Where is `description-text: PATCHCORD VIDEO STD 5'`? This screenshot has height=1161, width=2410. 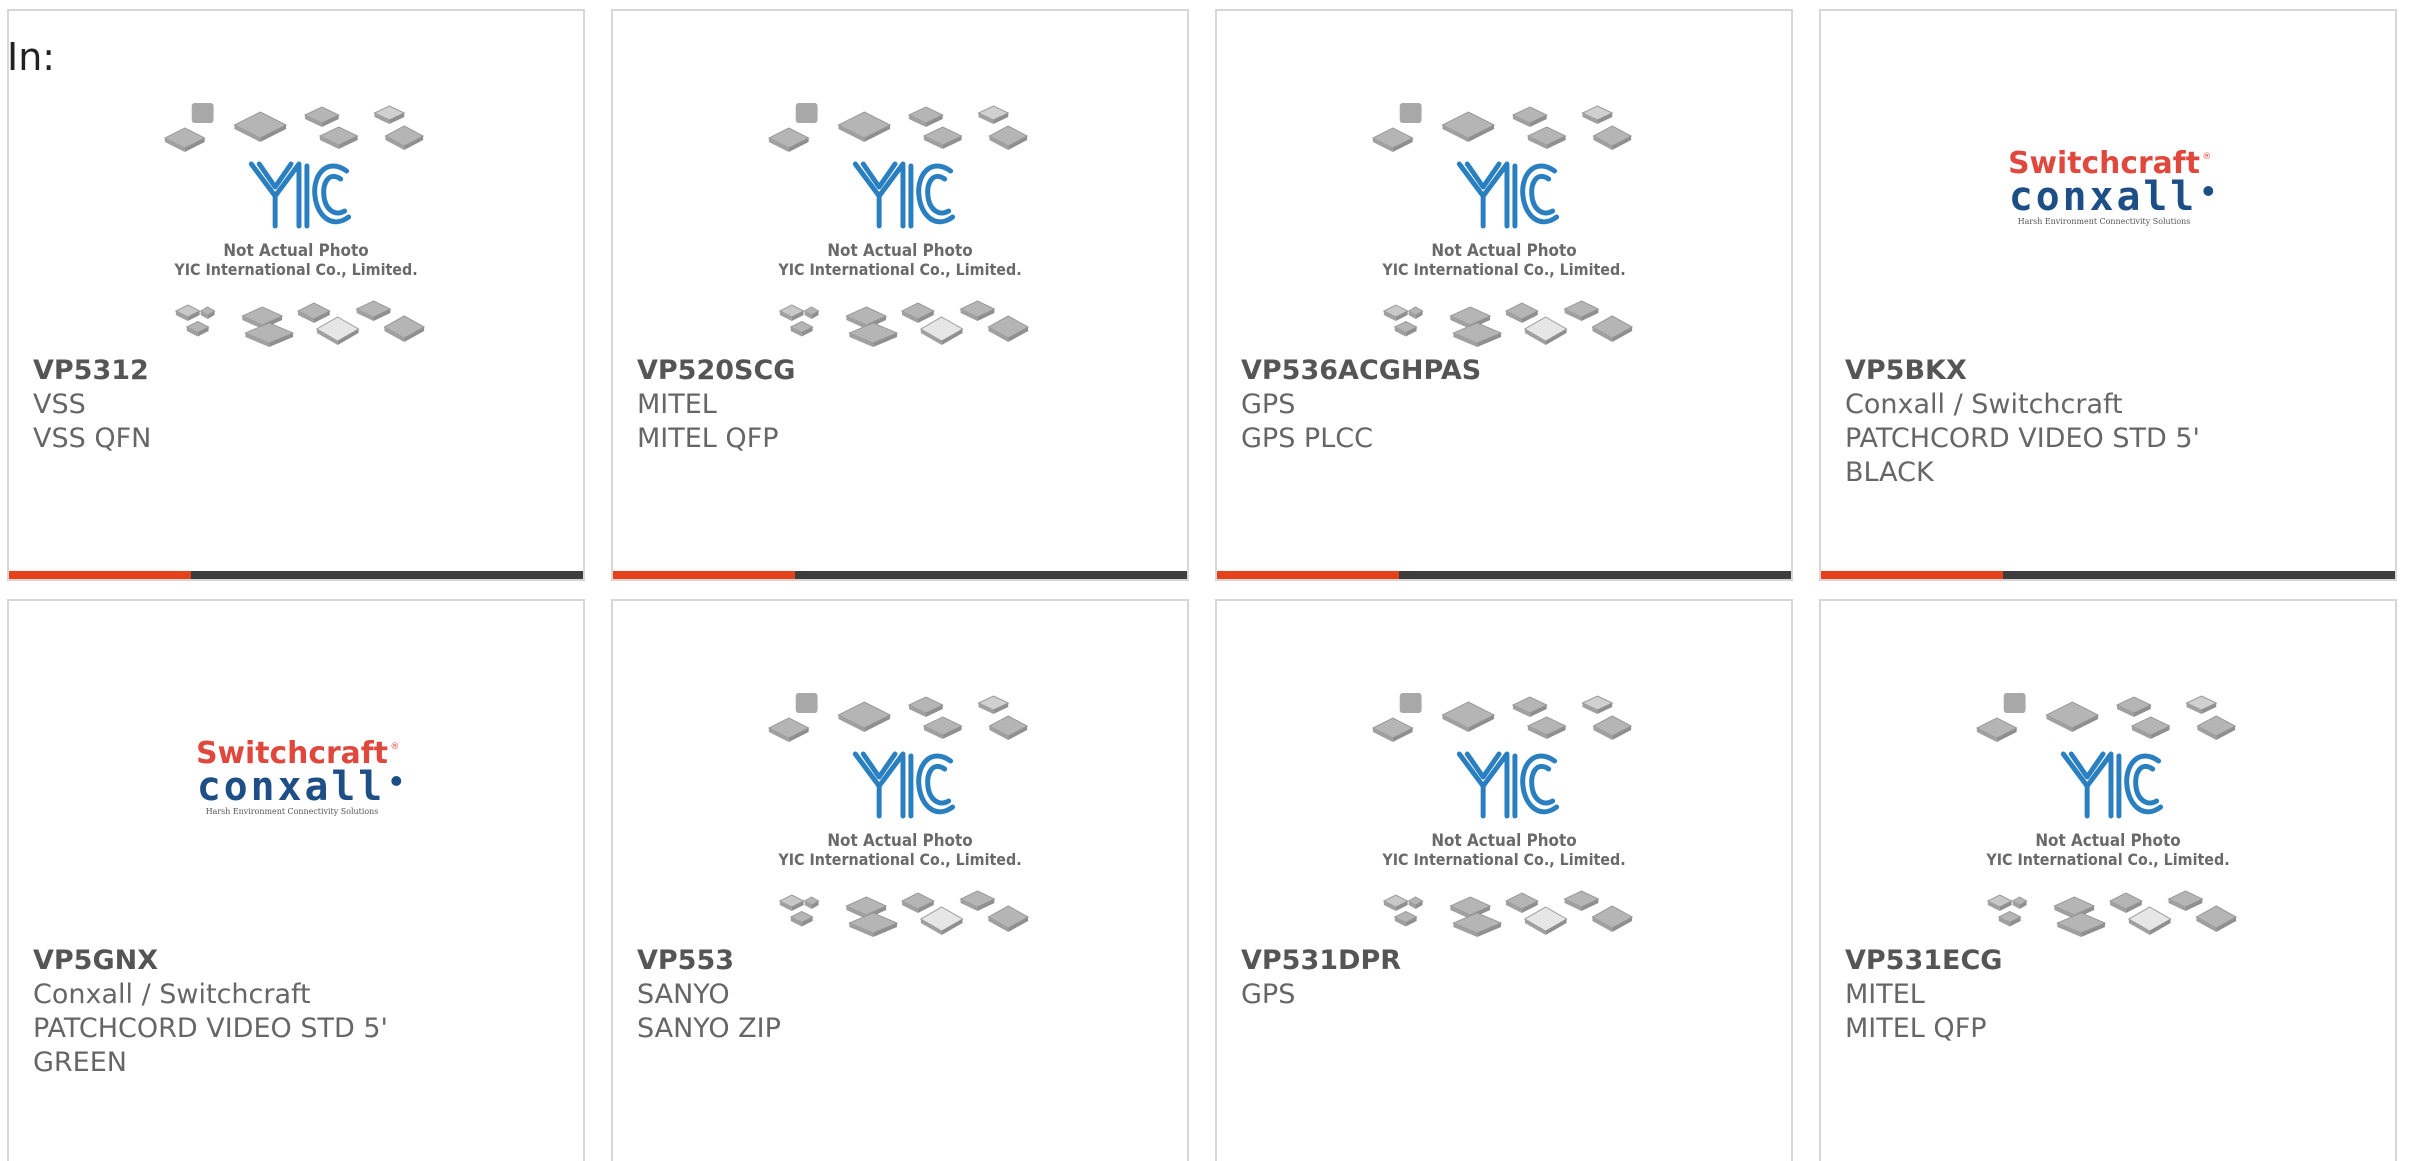
description-text: PATCHCORD VIDEO STD 5' is located at coordinates (2022, 438).